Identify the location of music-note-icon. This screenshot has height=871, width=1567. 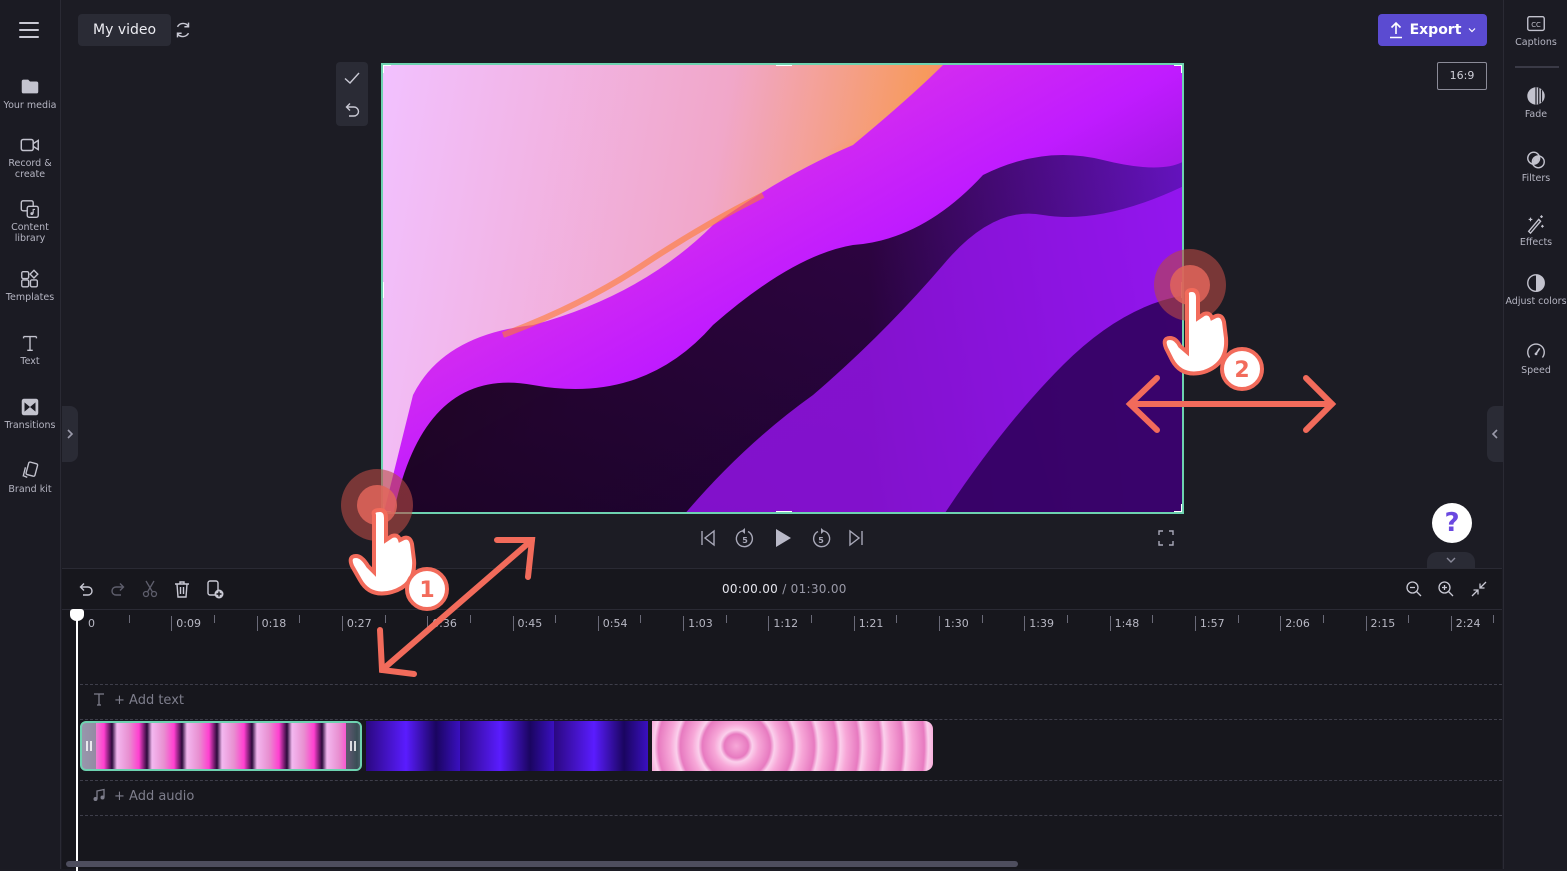
(99, 794).